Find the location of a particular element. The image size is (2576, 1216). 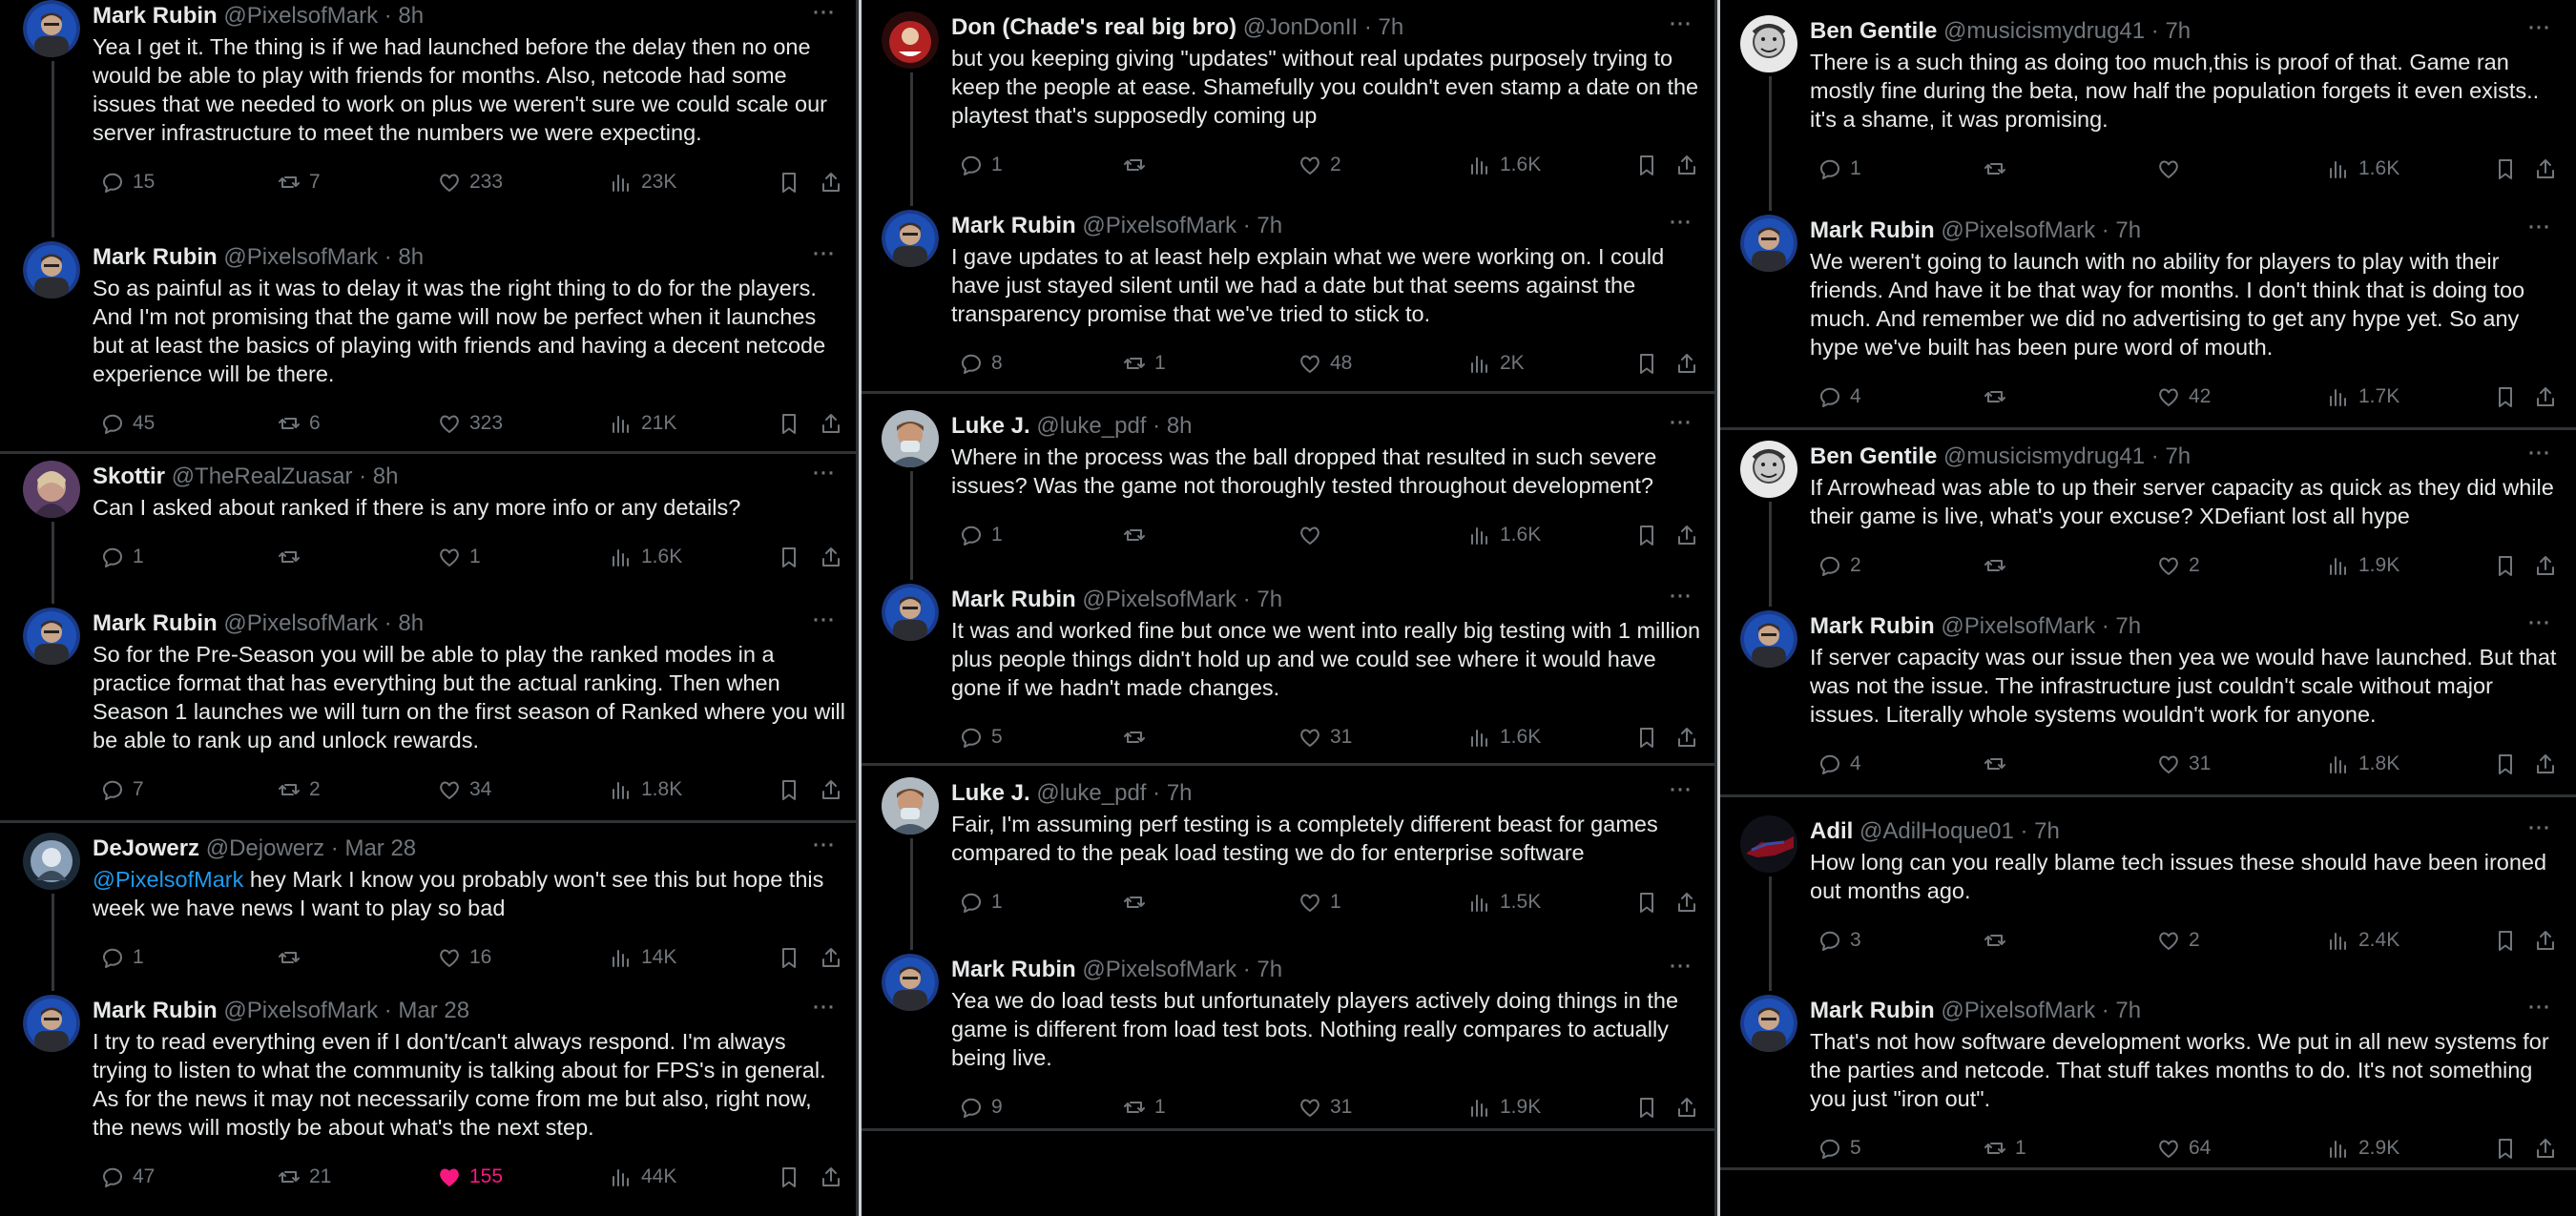

timestamp: Mar 28 is located at coordinates (380, 848).